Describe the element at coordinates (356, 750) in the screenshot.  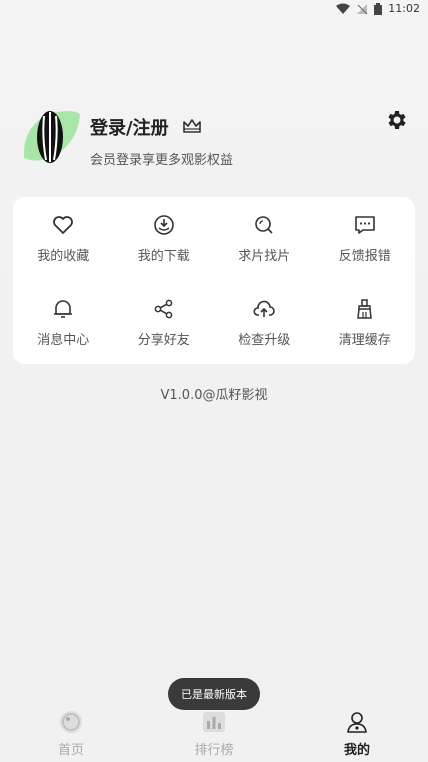
I see `tab-mine-label: 我的` at that location.